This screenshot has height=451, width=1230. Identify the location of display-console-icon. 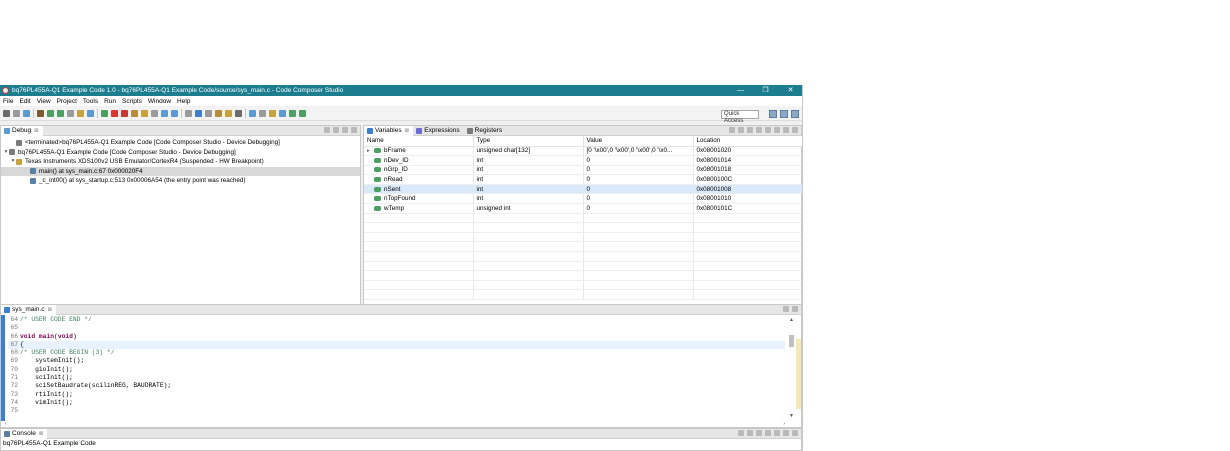
(768, 433).